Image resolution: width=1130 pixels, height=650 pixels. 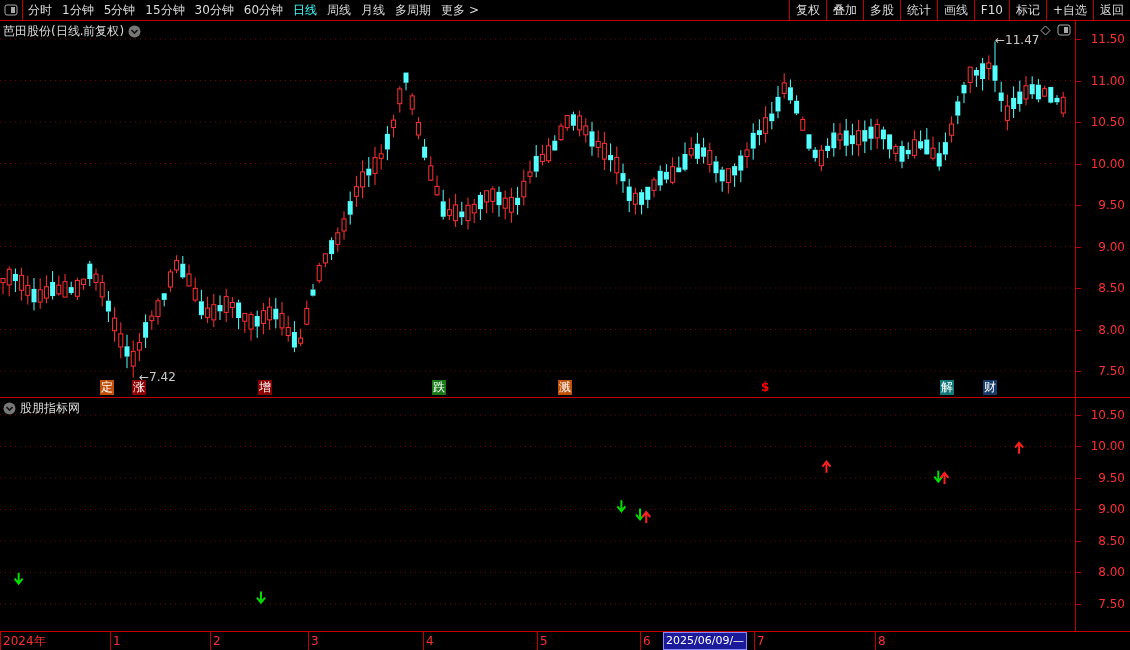 I want to click on event-marker: 定, so click(x=107, y=387).